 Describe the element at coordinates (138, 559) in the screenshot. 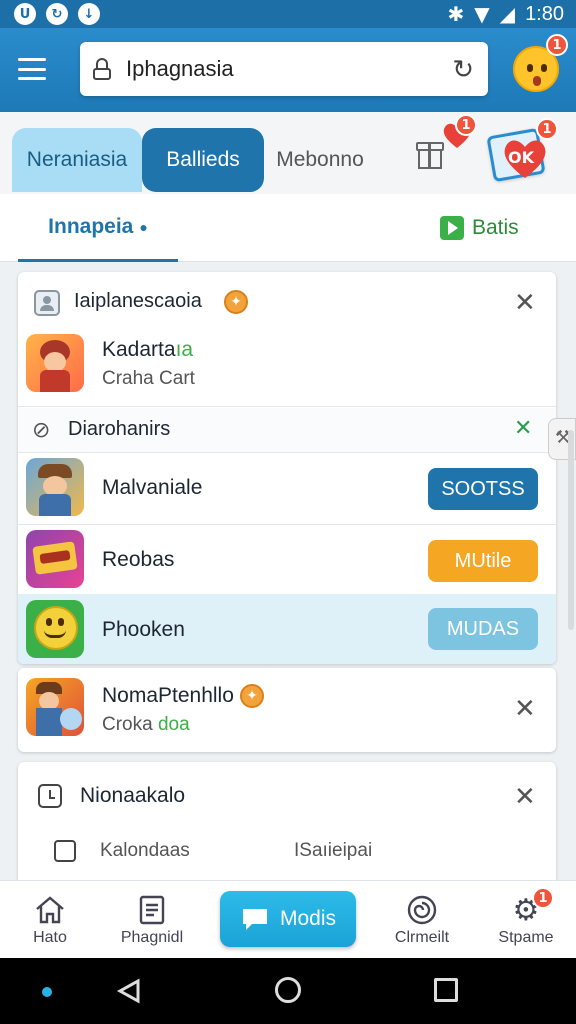

I see `item-name: Reobas` at that location.